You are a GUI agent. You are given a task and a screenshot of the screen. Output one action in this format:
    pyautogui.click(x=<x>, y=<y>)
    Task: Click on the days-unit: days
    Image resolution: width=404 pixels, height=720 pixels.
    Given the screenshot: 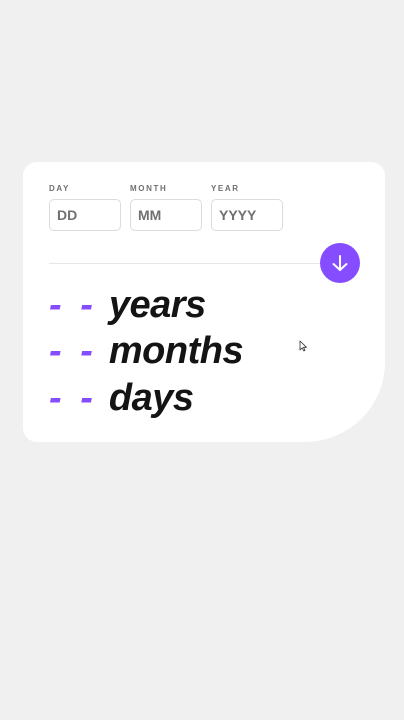 What is the action you would take?
    pyautogui.click(x=151, y=398)
    